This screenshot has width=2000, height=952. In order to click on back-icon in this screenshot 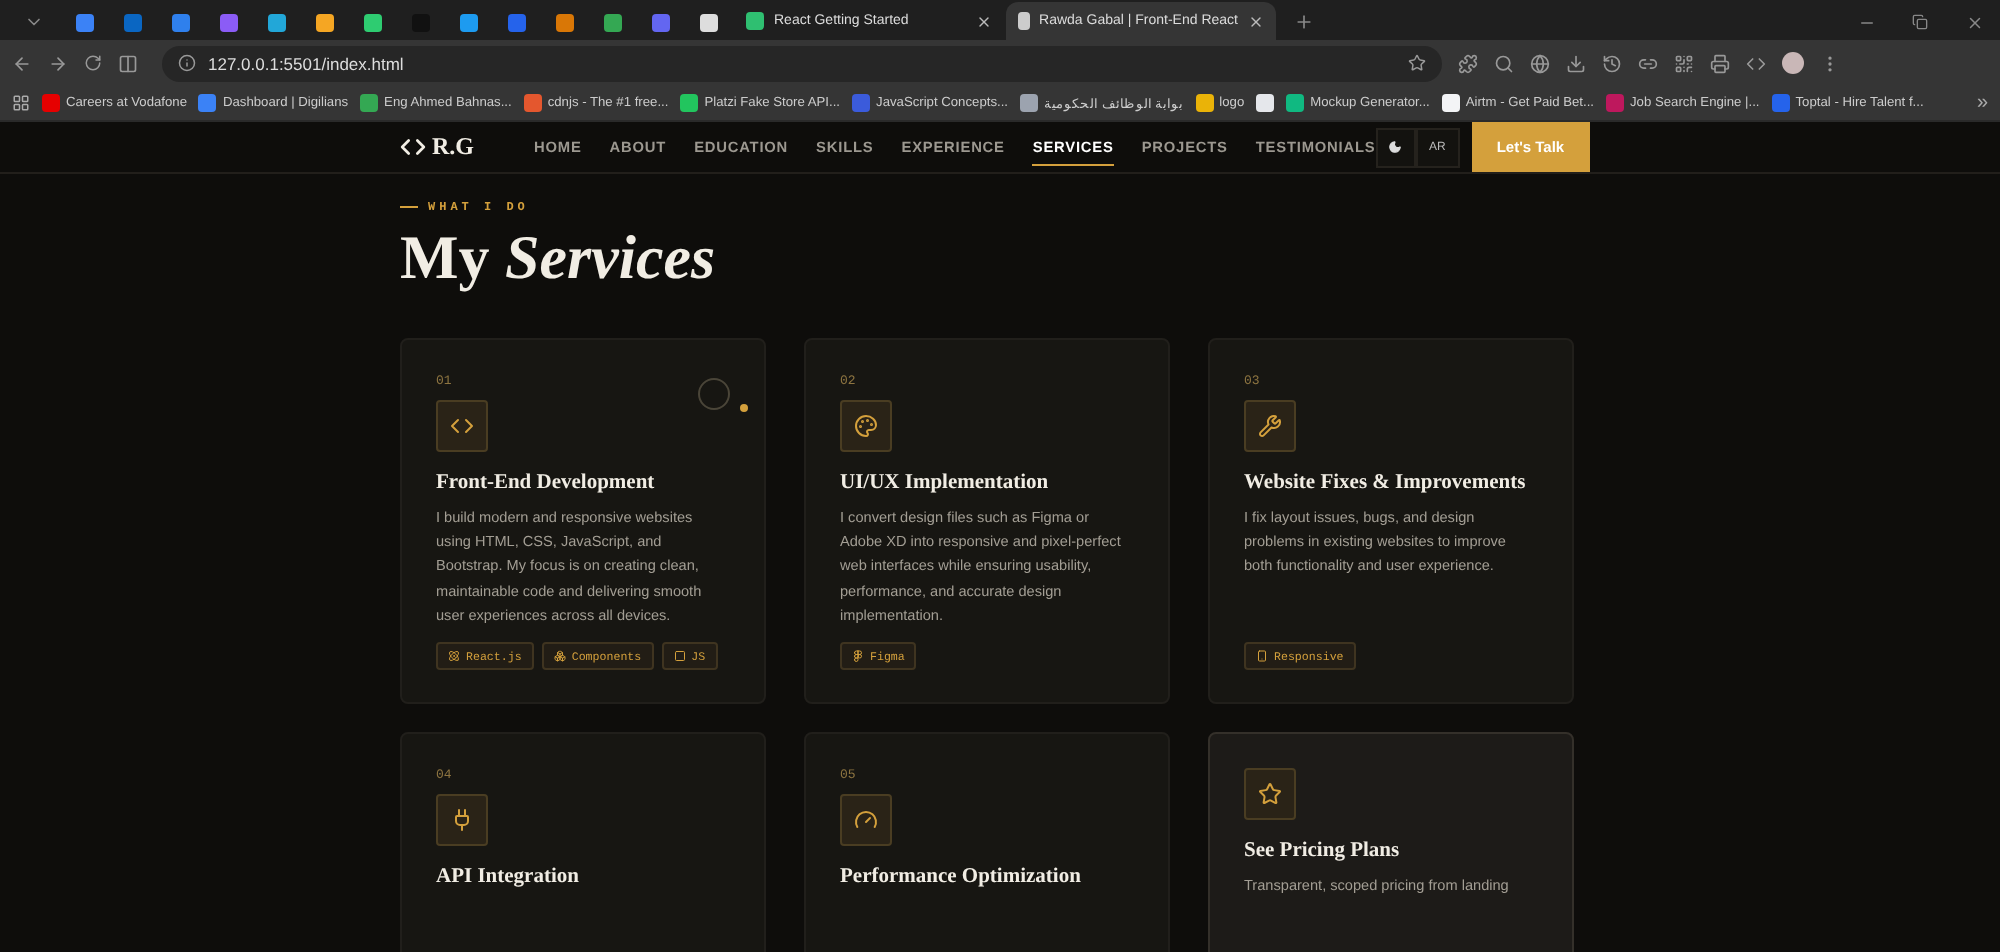, I will do `click(22, 63)`.